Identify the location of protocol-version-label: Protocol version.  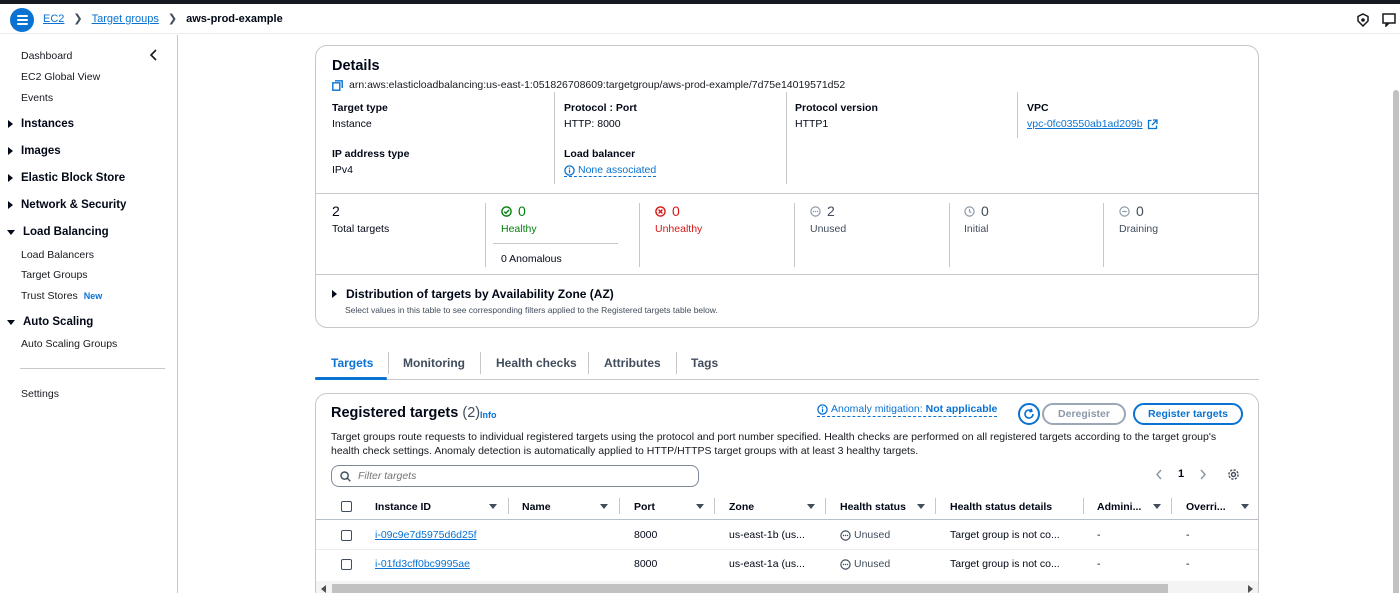
(836, 108).